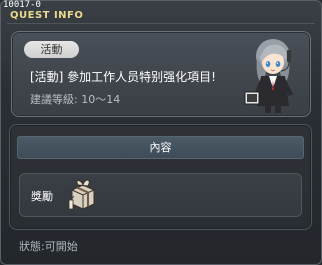 The image size is (322, 265). Describe the element at coordinates (22, 5) in the screenshot. I see `quest-id: 10017-0` at that location.